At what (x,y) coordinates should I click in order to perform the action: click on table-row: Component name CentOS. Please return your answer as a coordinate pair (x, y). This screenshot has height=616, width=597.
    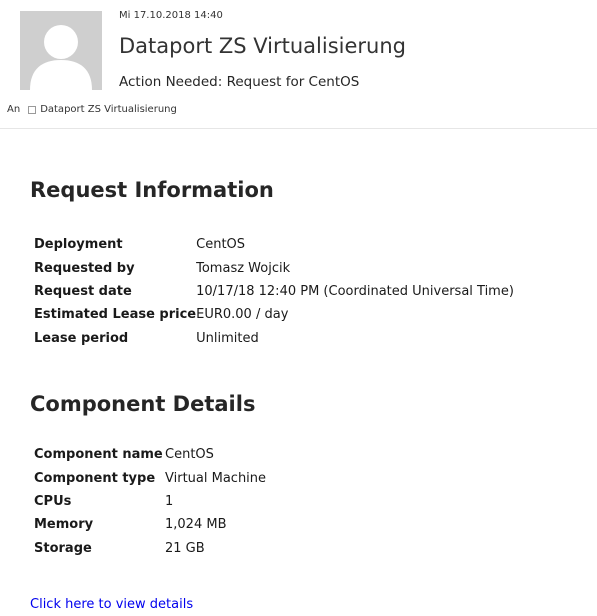
    Looking at the image, I should click on (150, 454).